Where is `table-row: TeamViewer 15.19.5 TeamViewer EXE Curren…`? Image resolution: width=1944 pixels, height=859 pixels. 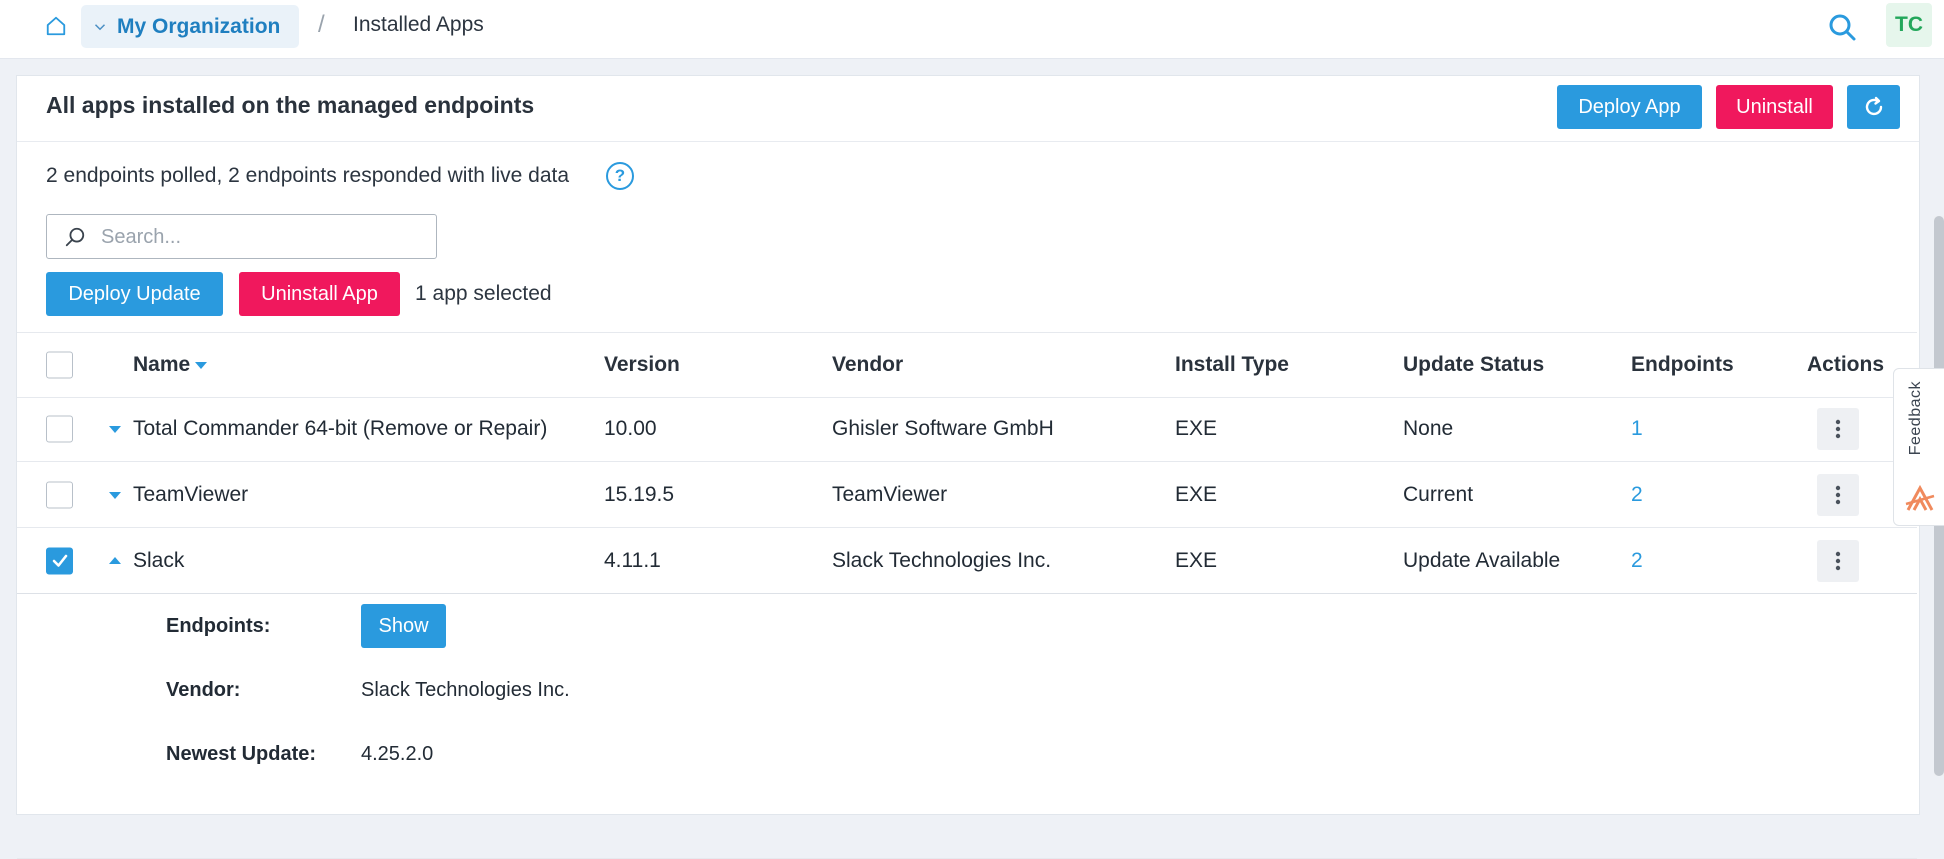 table-row: TeamViewer 15.19.5 TeamViewer EXE Curren… is located at coordinates (967, 495).